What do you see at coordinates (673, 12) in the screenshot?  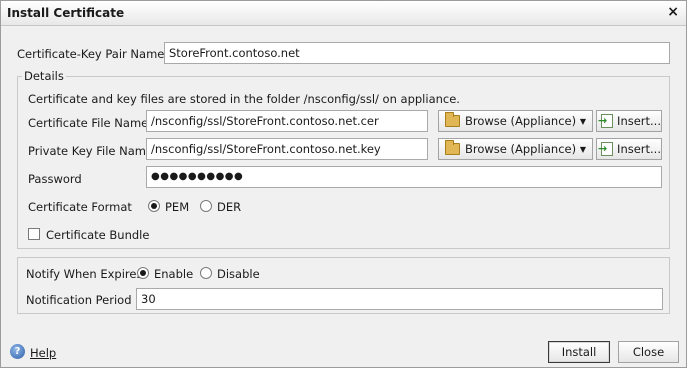 I see `close-icon: ×` at bounding box center [673, 12].